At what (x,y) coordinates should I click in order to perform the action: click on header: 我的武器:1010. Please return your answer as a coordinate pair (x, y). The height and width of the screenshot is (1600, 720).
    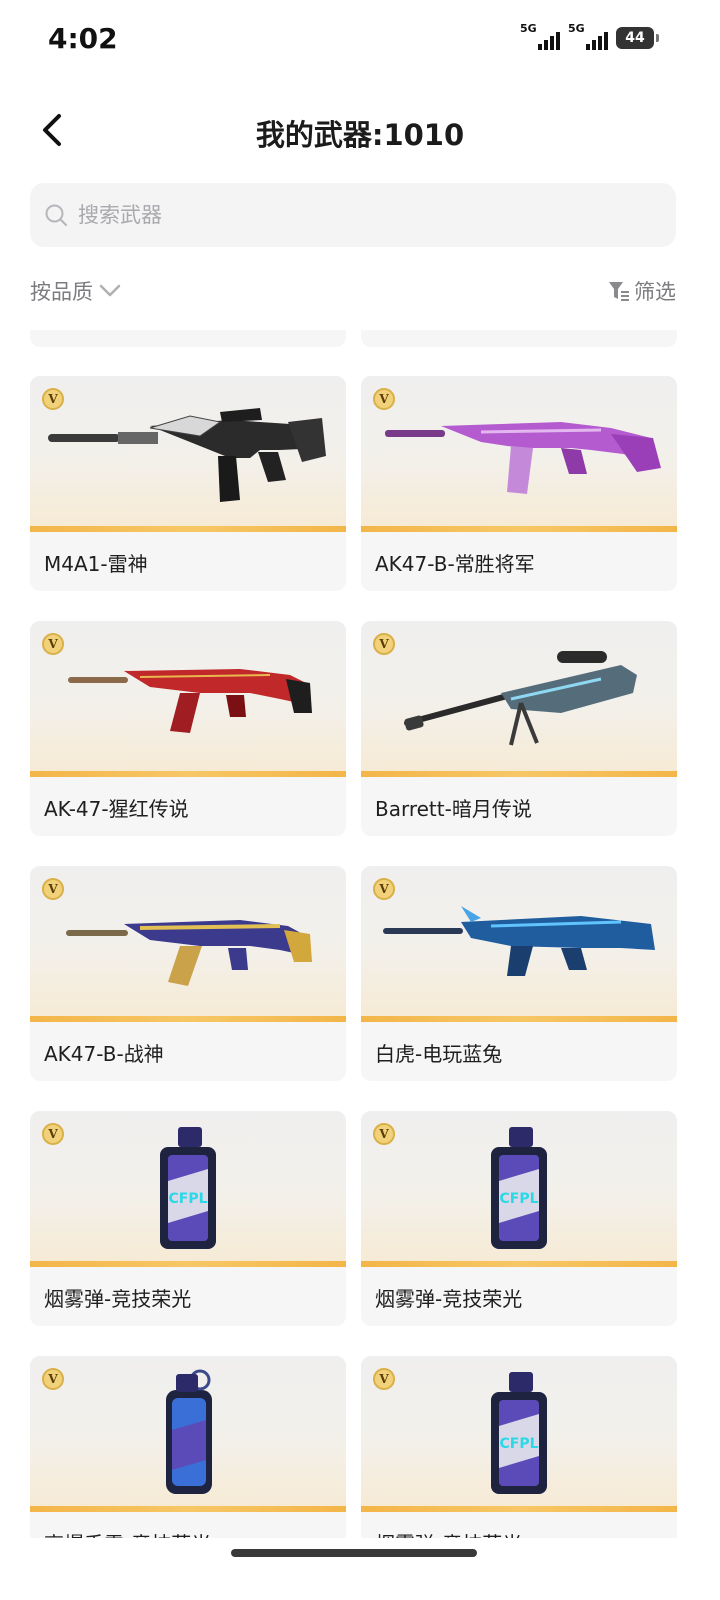
    Looking at the image, I should click on (360, 131).